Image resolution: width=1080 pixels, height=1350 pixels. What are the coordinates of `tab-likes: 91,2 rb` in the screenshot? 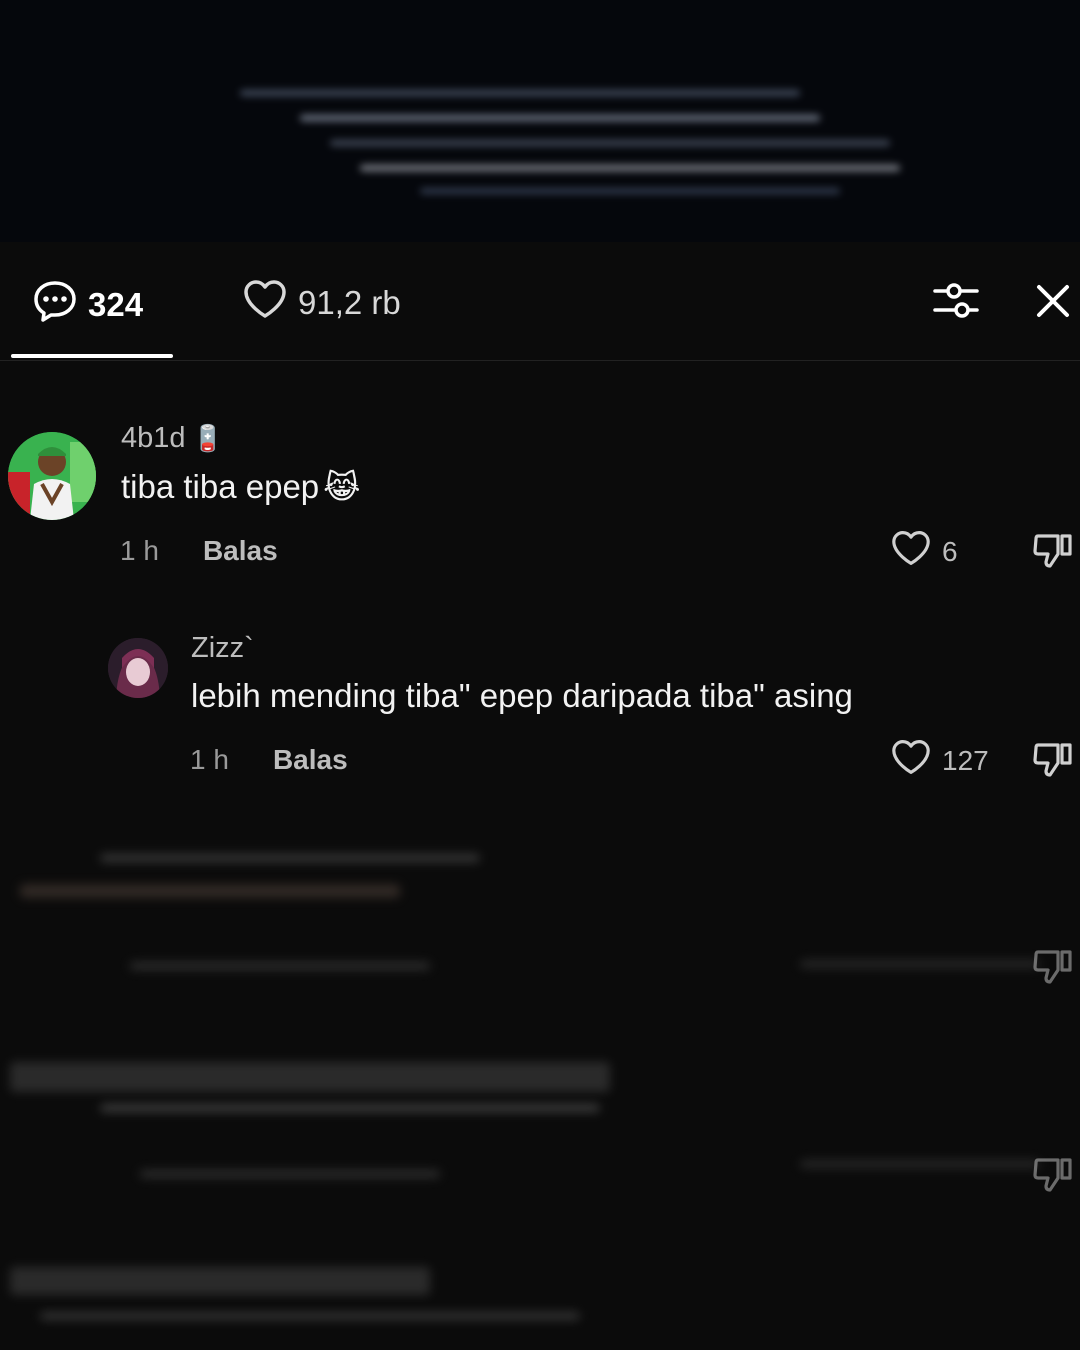 It's located at (321, 303).